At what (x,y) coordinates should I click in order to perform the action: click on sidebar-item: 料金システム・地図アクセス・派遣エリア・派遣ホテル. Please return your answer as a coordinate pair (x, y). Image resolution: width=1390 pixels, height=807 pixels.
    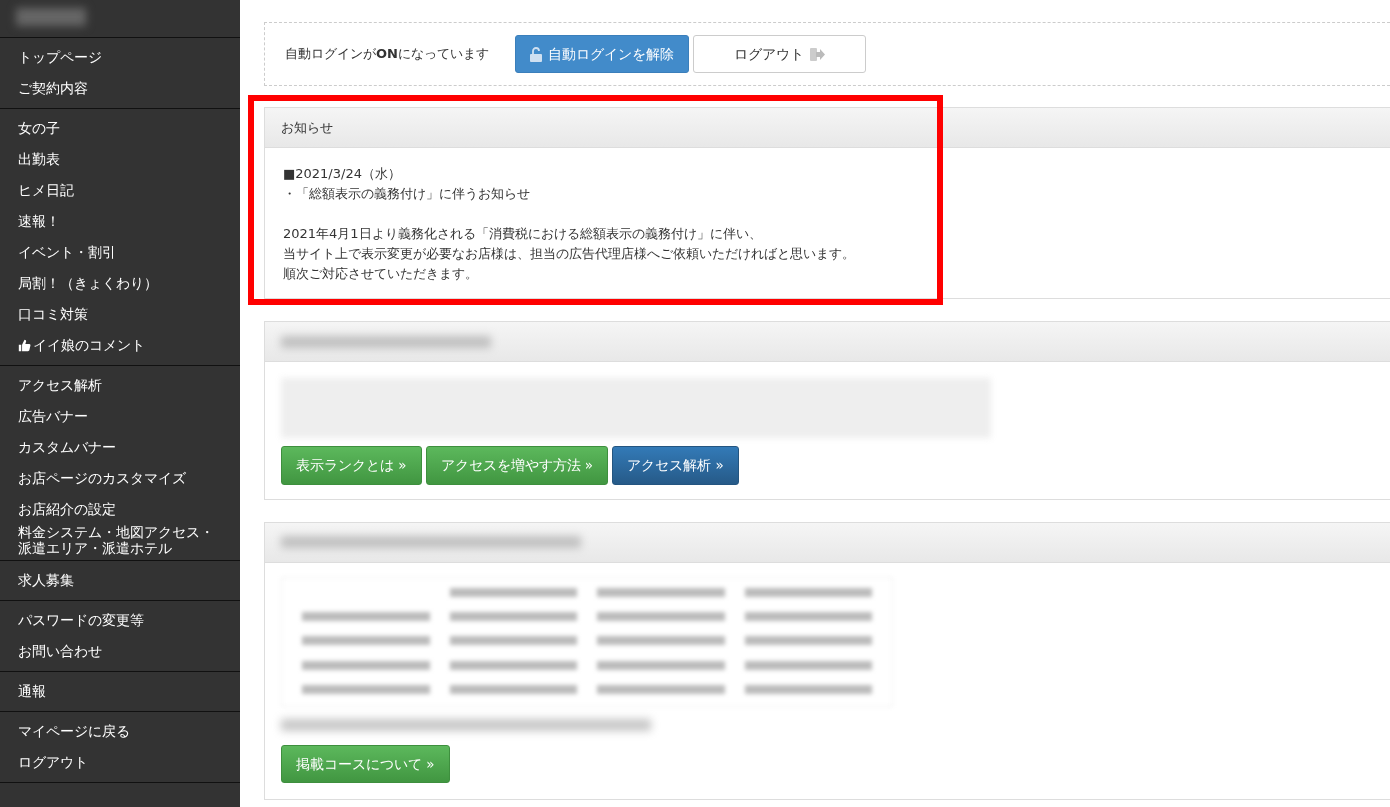
    Looking at the image, I should click on (120, 541).